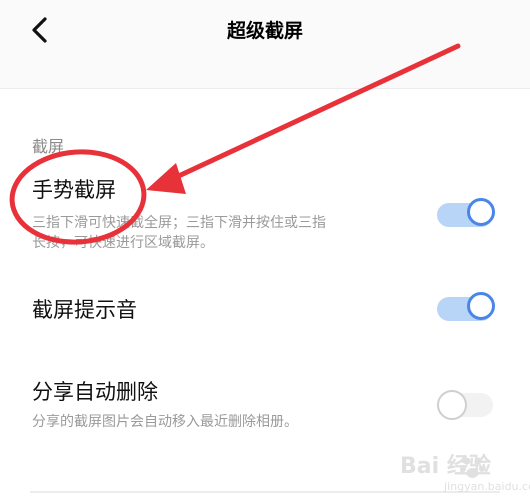  I want to click on watermark: Bai 经验 jingyan.baidu.com, so click(455, 470).